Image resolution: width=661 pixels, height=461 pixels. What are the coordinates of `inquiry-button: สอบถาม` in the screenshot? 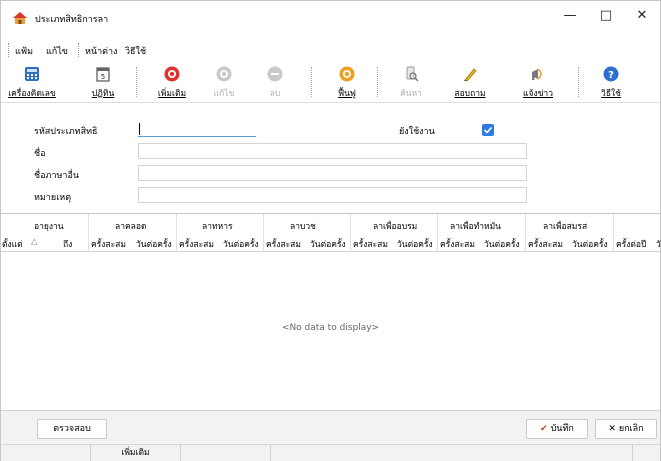 It's located at (470, 82).